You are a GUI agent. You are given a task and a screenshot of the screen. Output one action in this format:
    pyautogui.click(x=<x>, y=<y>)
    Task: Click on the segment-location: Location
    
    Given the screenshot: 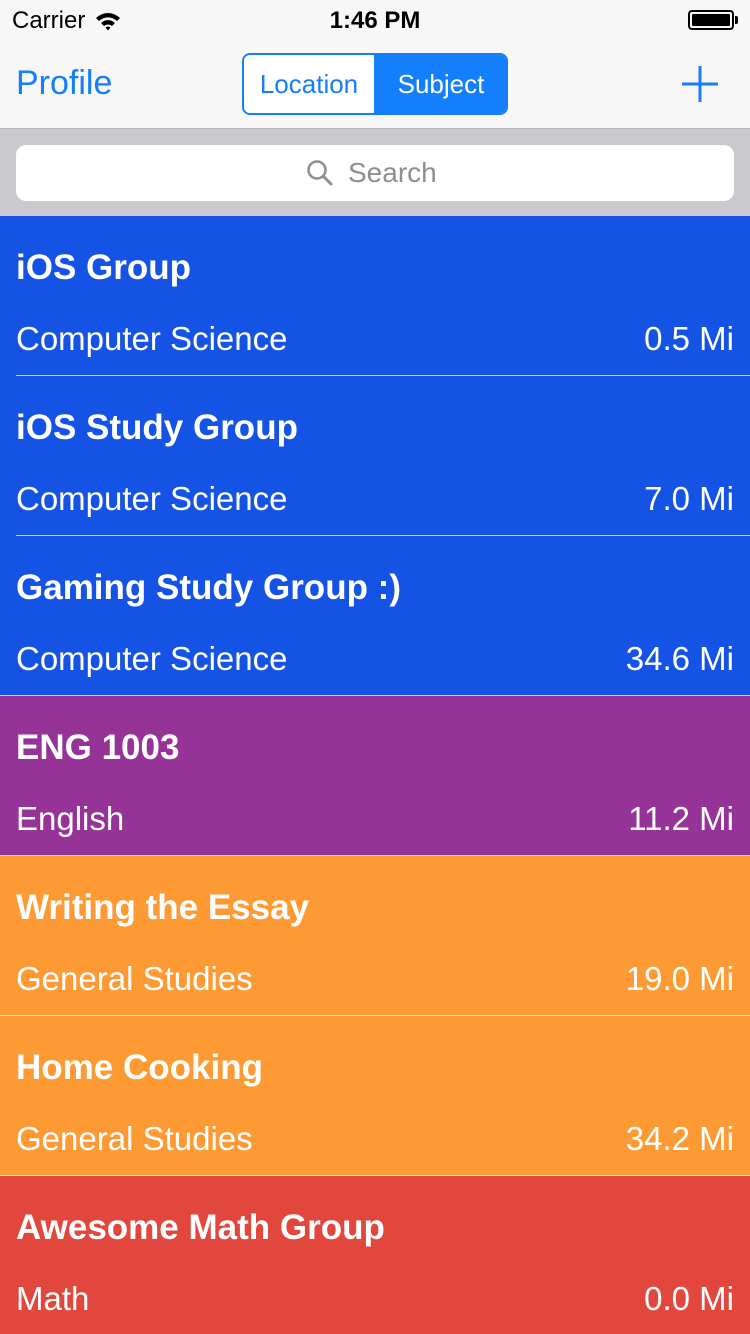 What is the action you would take?
    pyautogui.click(x=309, y=84)
    